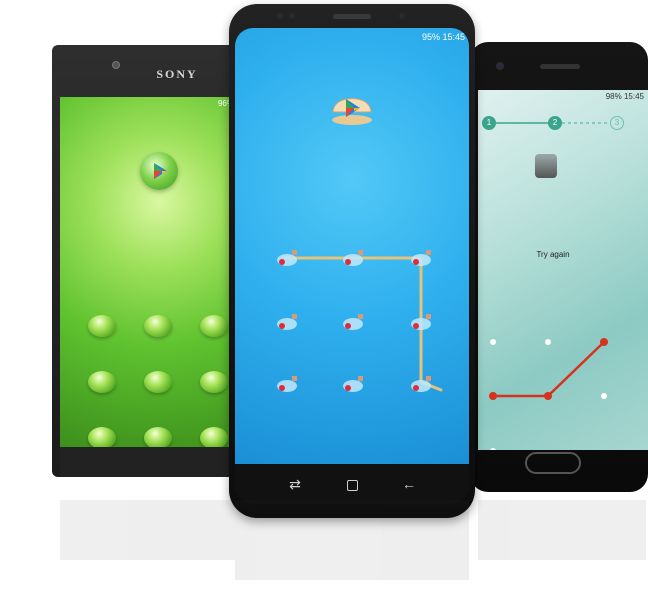 The height and width of the screenshot is (600, 648). I want to click on recent-apps-icon: ⇄, so click(295, 484).